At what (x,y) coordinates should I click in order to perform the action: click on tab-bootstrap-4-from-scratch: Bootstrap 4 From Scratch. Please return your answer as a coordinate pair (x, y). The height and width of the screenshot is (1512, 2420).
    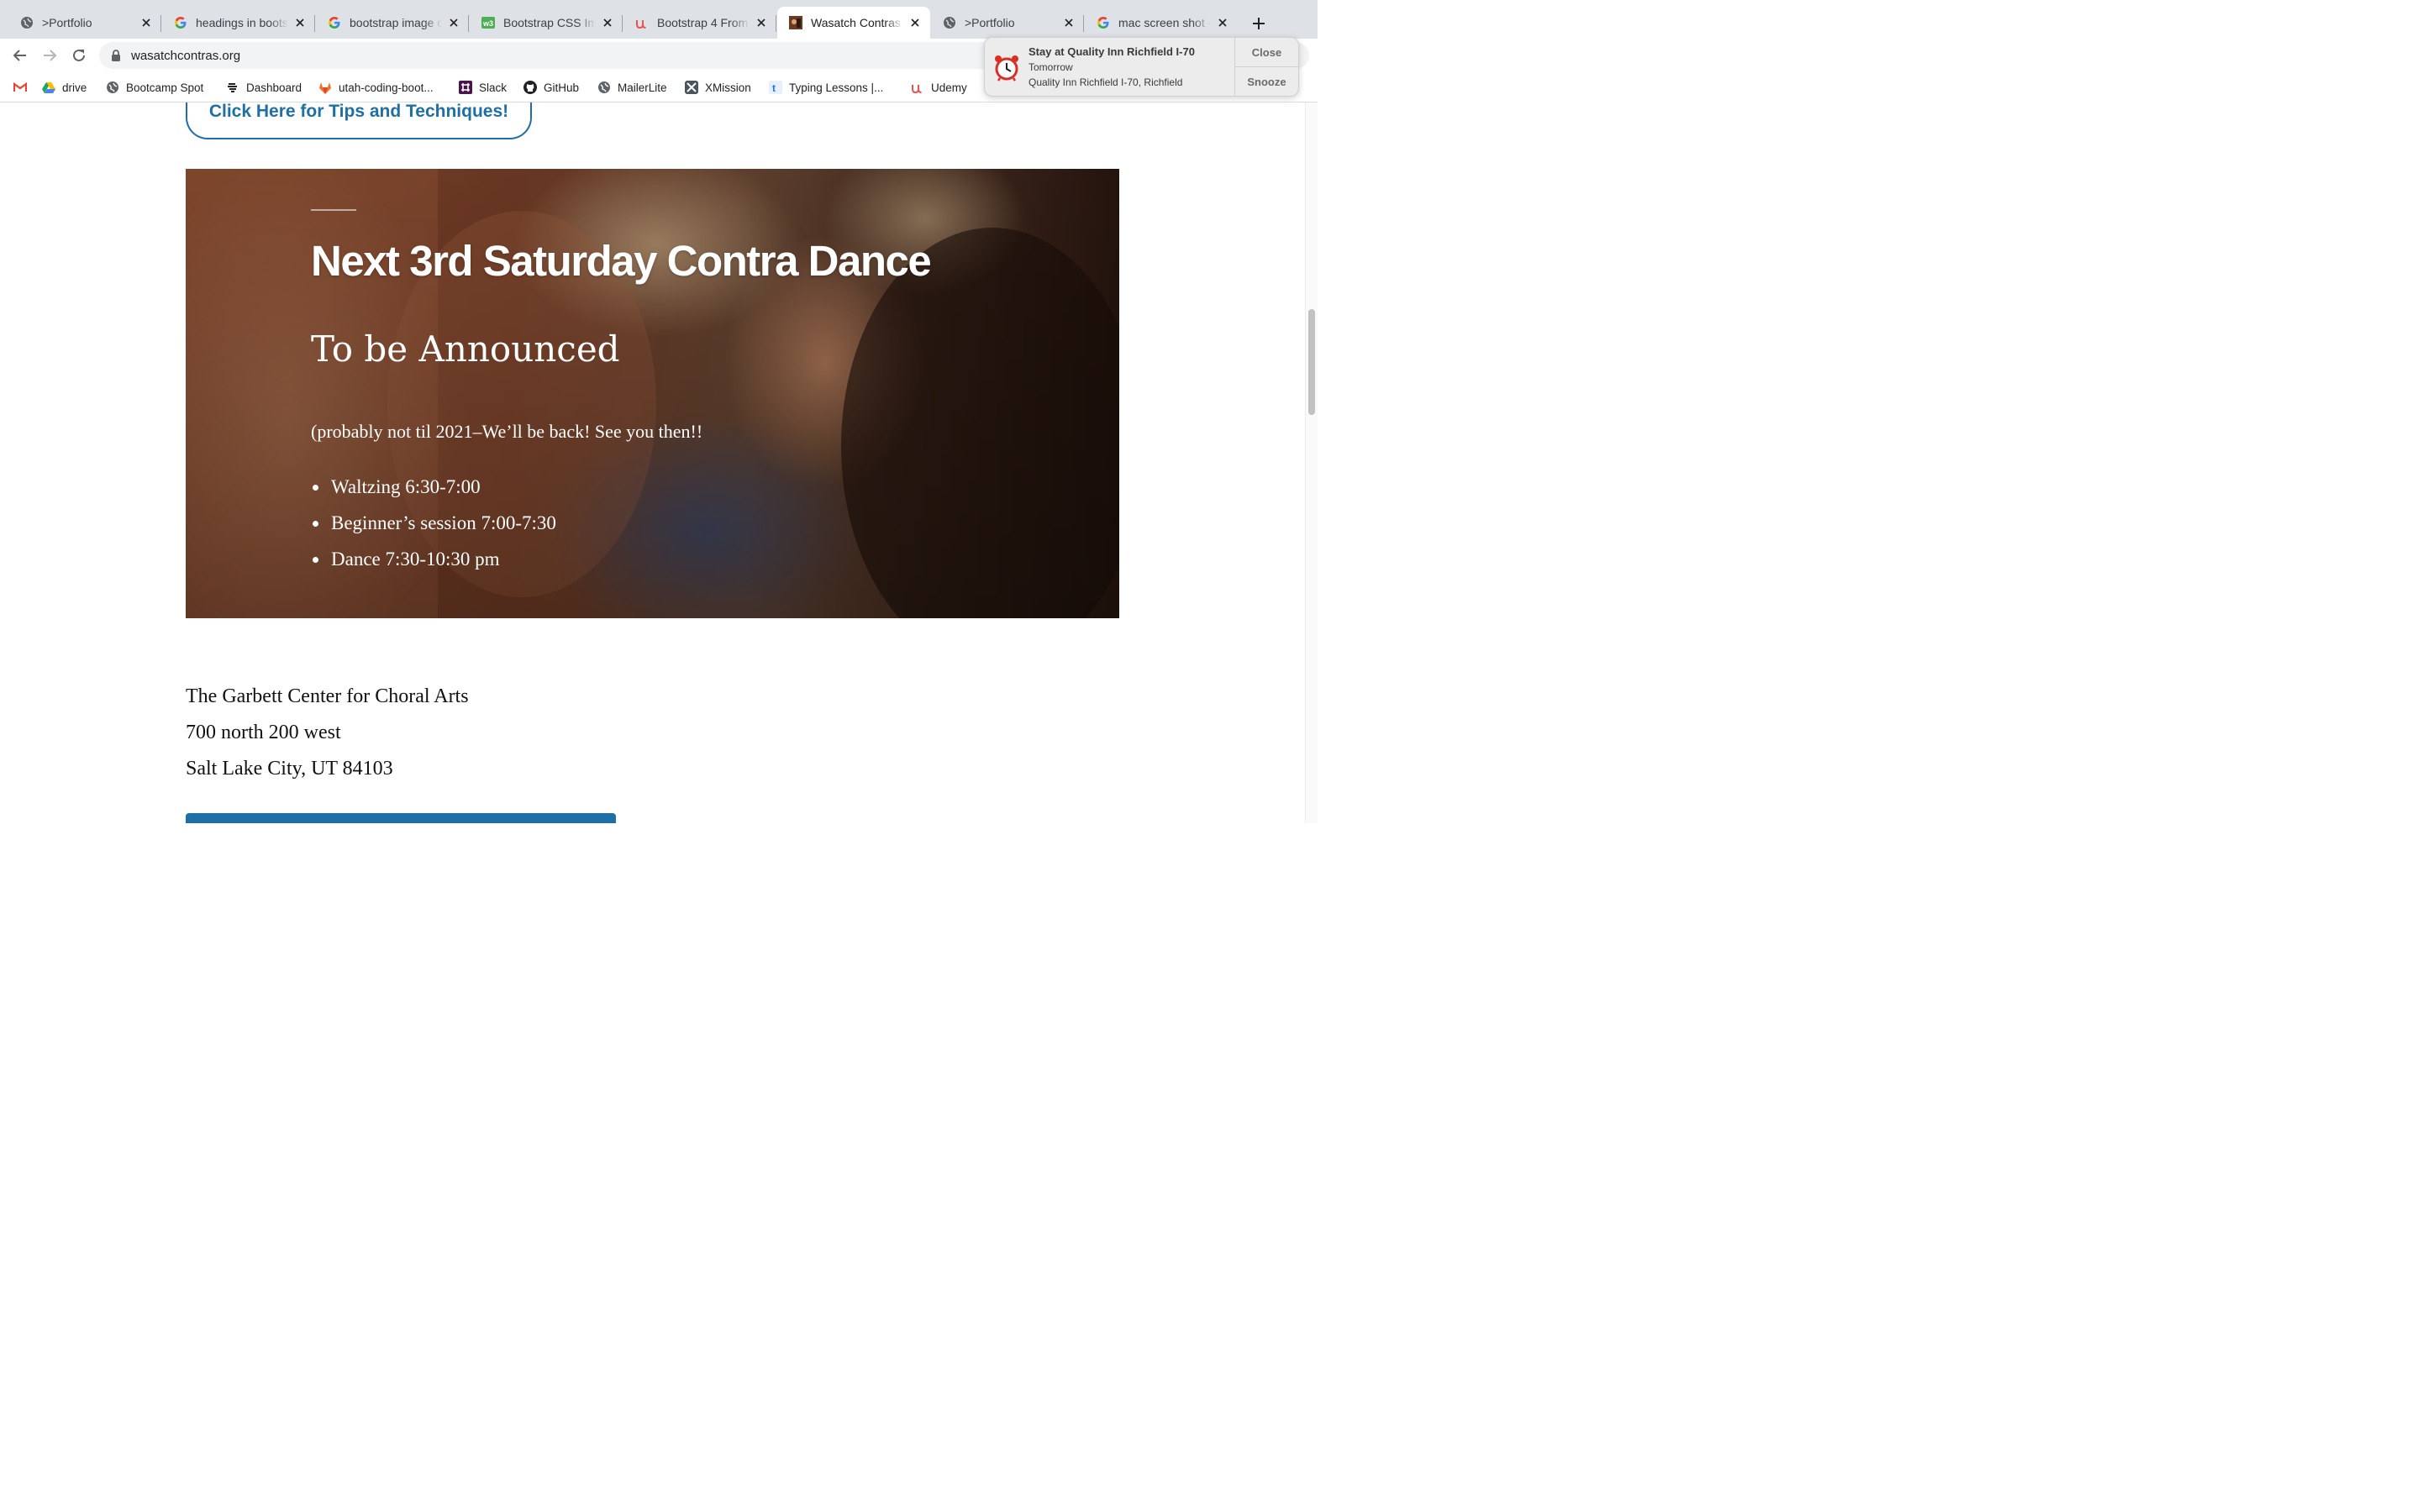
    Looking at the image, I should click on (699, 23).